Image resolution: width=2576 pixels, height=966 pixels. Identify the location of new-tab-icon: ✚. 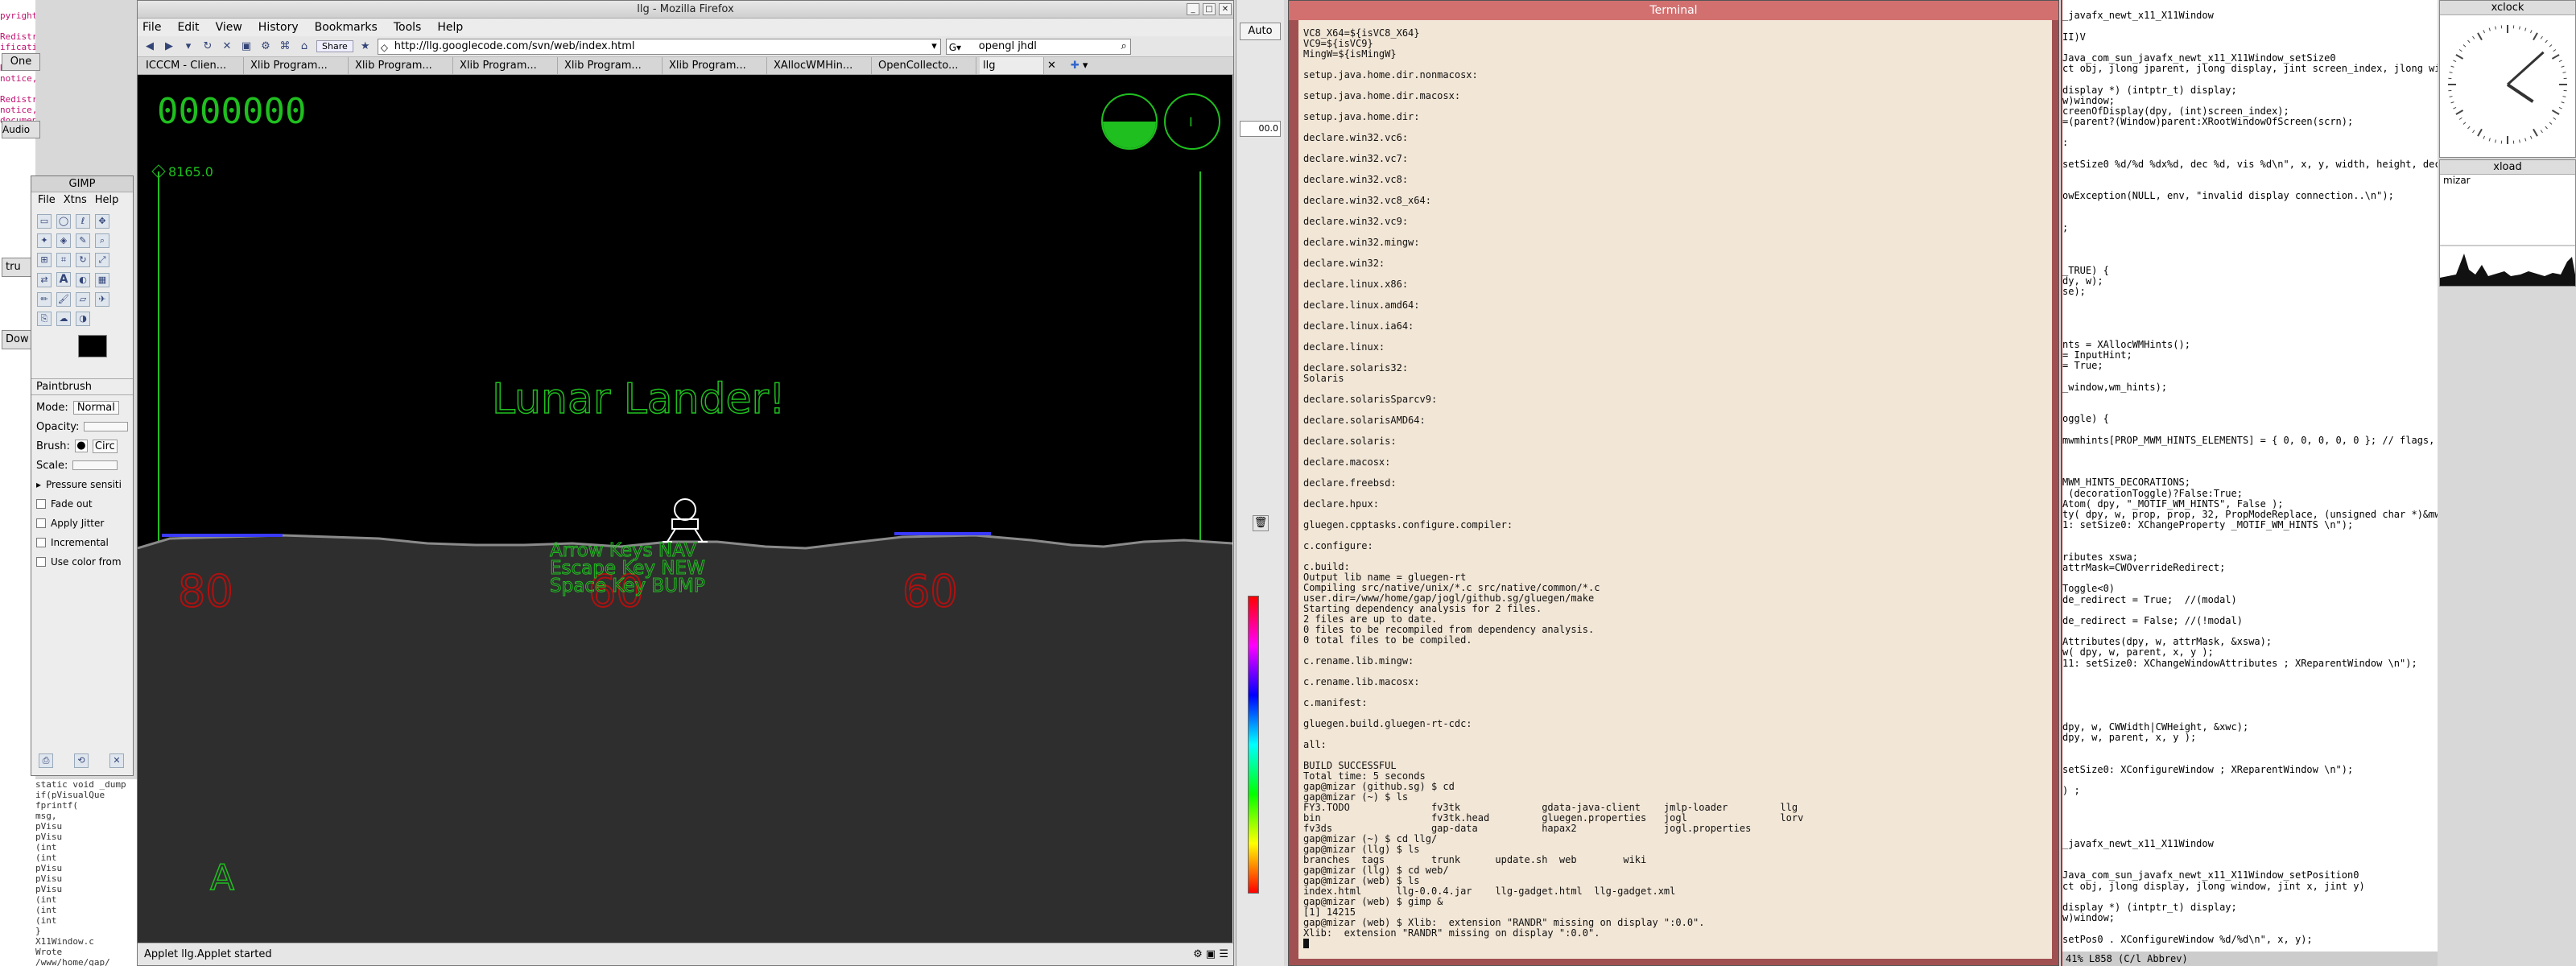
(1075, 65).